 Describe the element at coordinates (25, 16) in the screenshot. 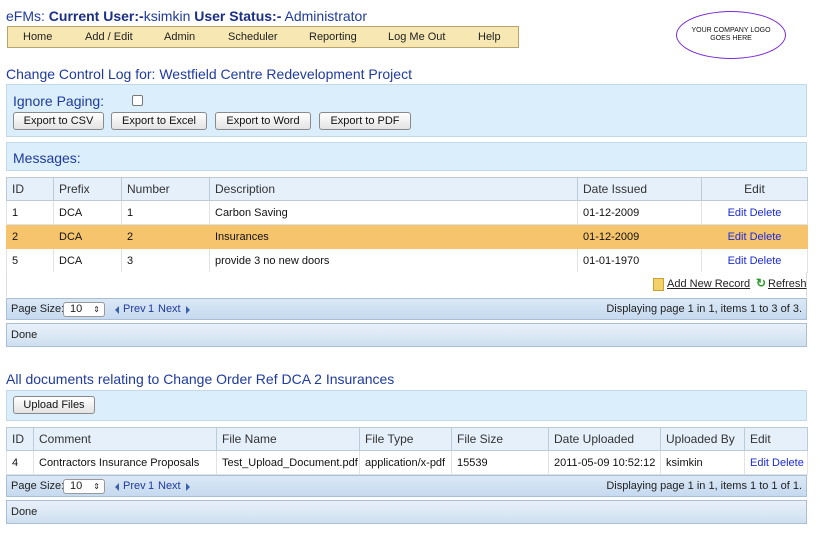

I see `app-name: eFMs:` at that location.